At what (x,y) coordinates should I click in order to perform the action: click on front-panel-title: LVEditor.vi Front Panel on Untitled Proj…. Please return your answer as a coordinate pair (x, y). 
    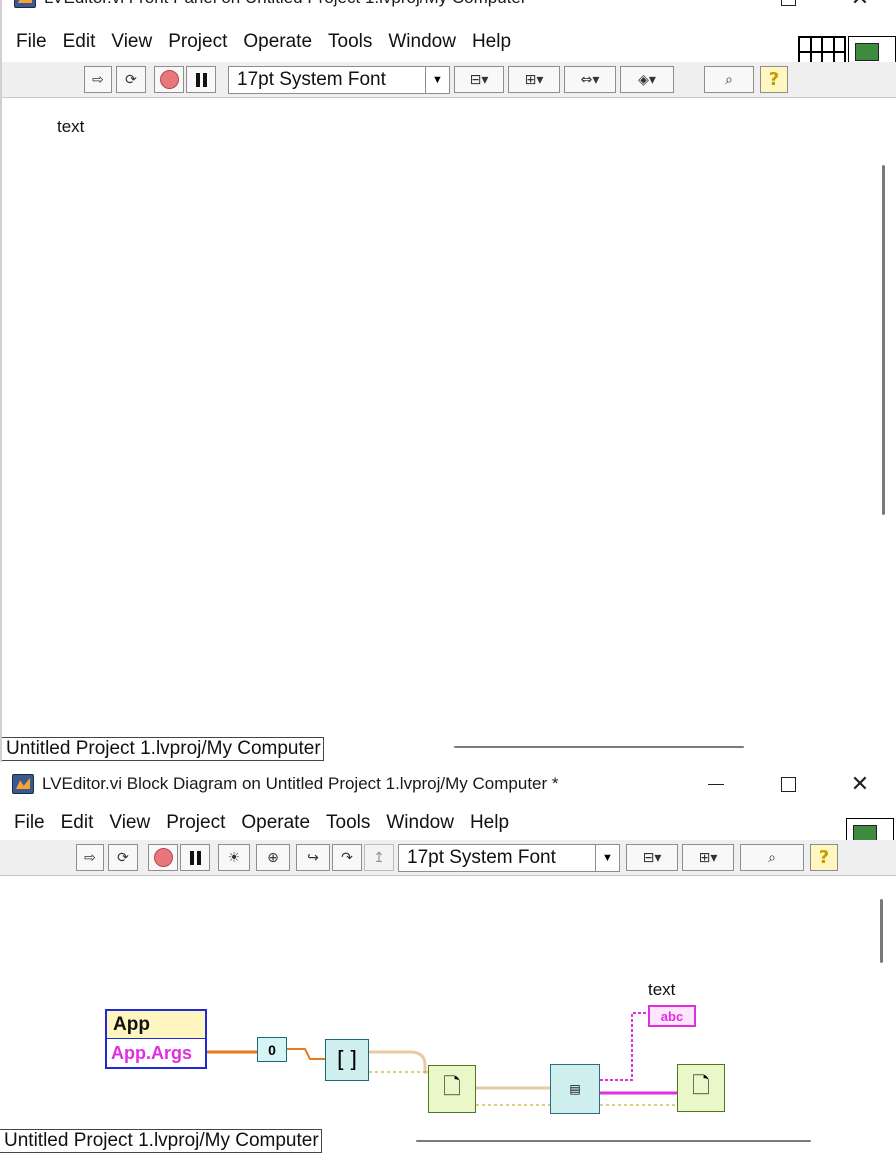
    Looking at the image, I should click on (291, 4).